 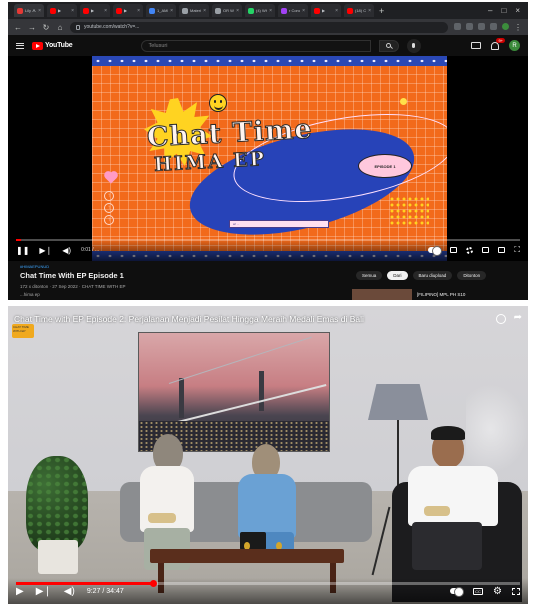 I want to click on maximize-icon: □, so click(x=503, y=10).